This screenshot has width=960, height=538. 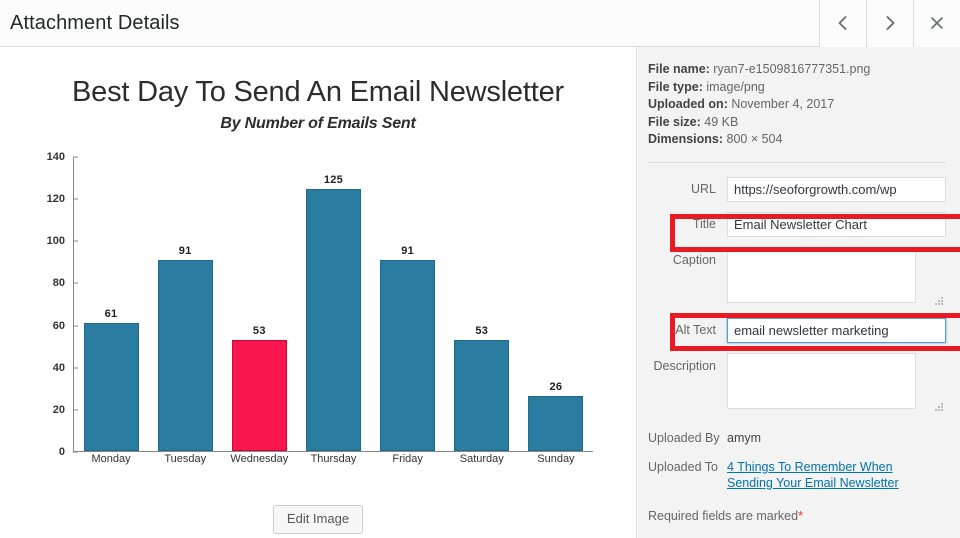 I want to click on field-textarea-wrap-description, so click(x=836, y=383).